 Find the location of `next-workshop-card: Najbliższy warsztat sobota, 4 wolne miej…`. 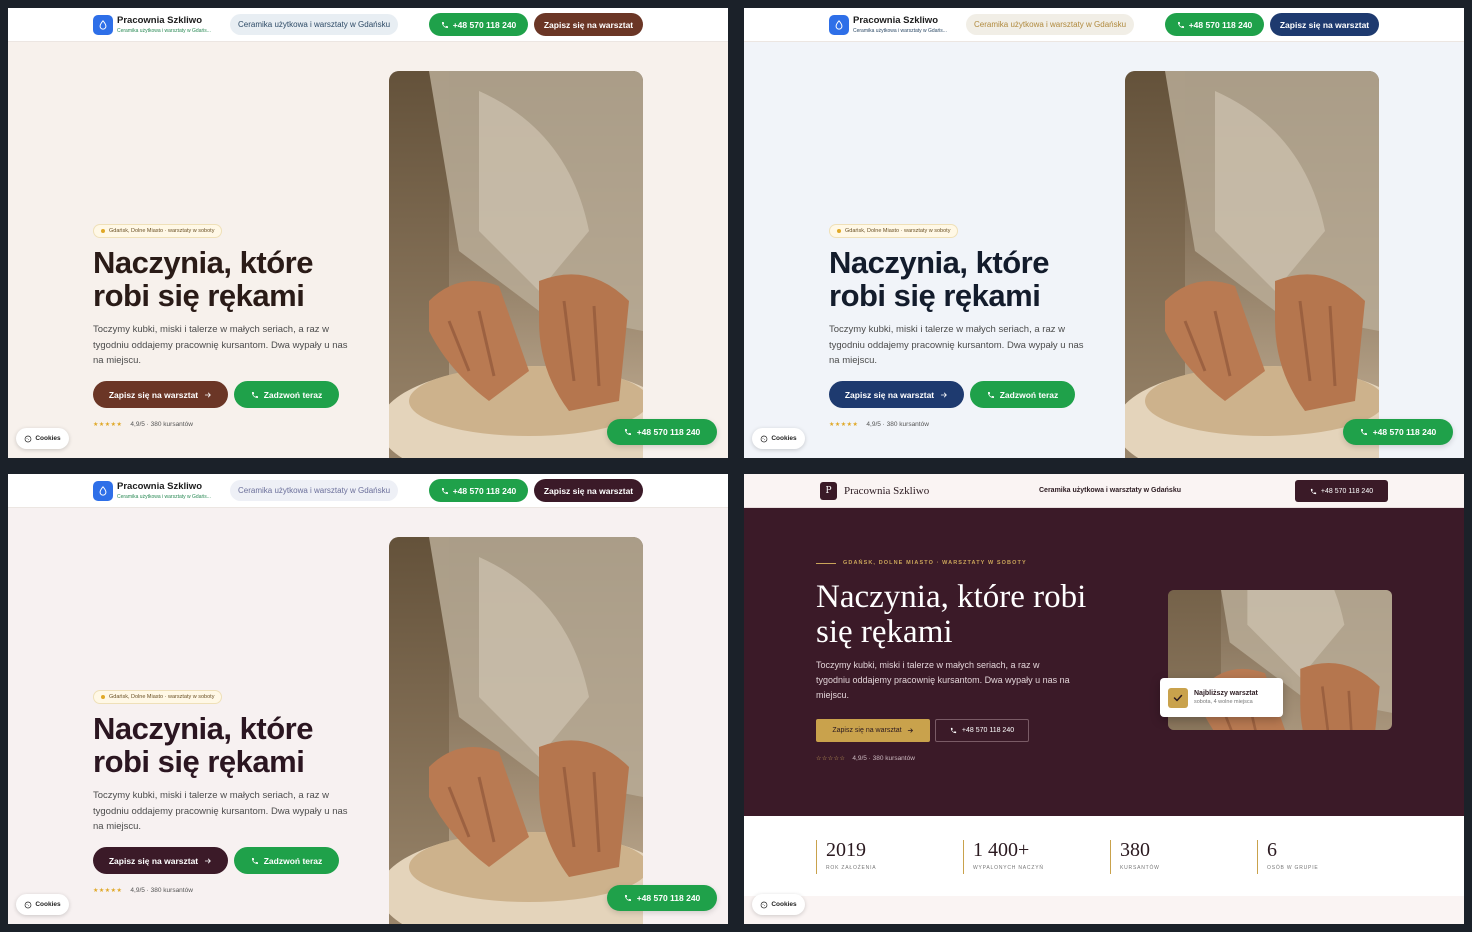

next-workshop-card: Najbliższy warsztat sobota, 4 wolne miej… is located at coordinates (1221, 697).